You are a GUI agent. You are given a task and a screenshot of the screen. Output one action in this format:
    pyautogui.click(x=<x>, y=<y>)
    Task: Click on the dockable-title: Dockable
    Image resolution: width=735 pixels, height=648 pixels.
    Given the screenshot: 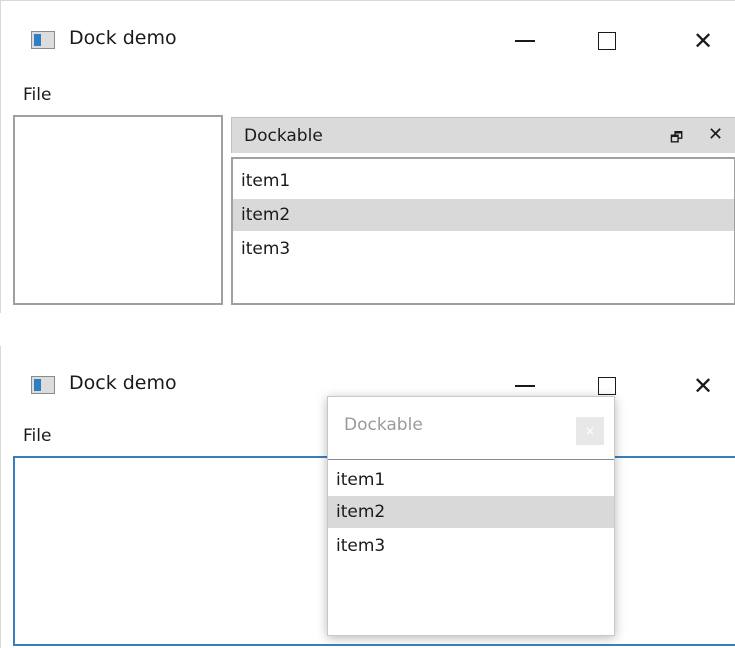 What is the action you would take?
    pyautogui.click(x=283, y=136)
    